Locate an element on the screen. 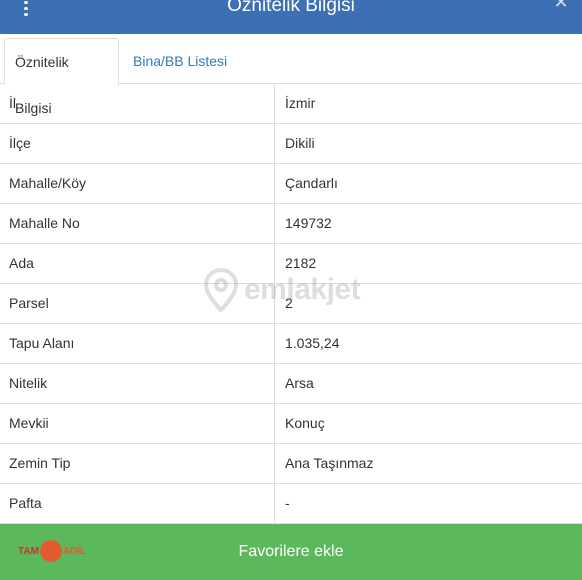 This screenshot has height=580, width=582. footer-bar: TAM ADİL Favorilere ekle is located at coordinates (291, 552).